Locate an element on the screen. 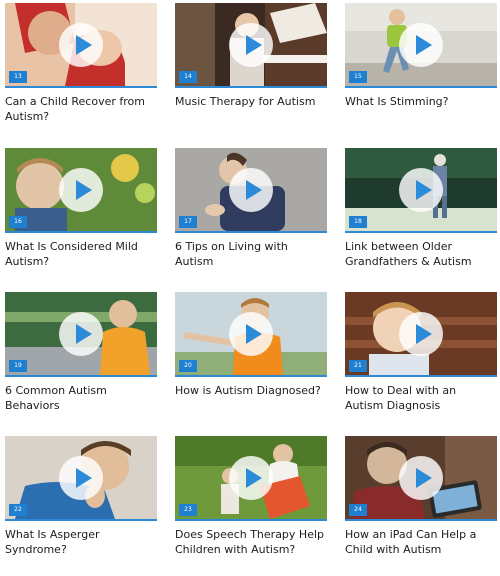 Image resolution: width=500 pixels, height=576 pixels. video-title: How is Autism Diagnosed? is located at coordinates (251, 390).